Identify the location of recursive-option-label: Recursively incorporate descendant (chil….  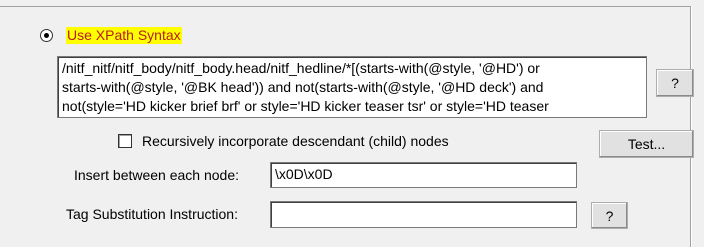
(295, 141).